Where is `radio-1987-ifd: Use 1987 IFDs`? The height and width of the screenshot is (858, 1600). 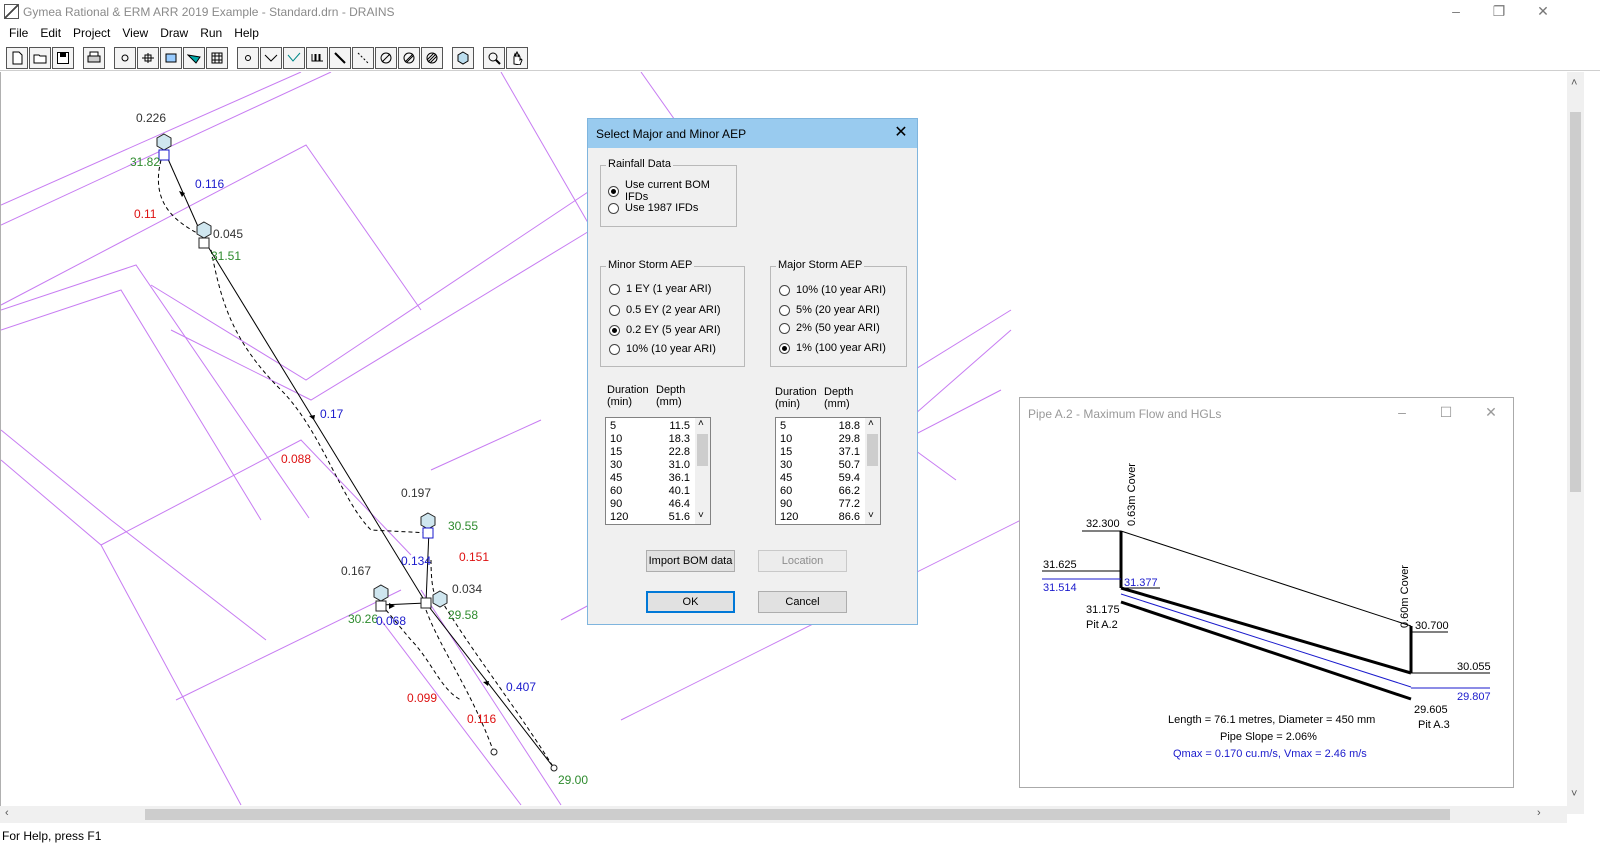
radio-1987-ifd: Use 1987 IFDs is located at coordinates (653, 208).